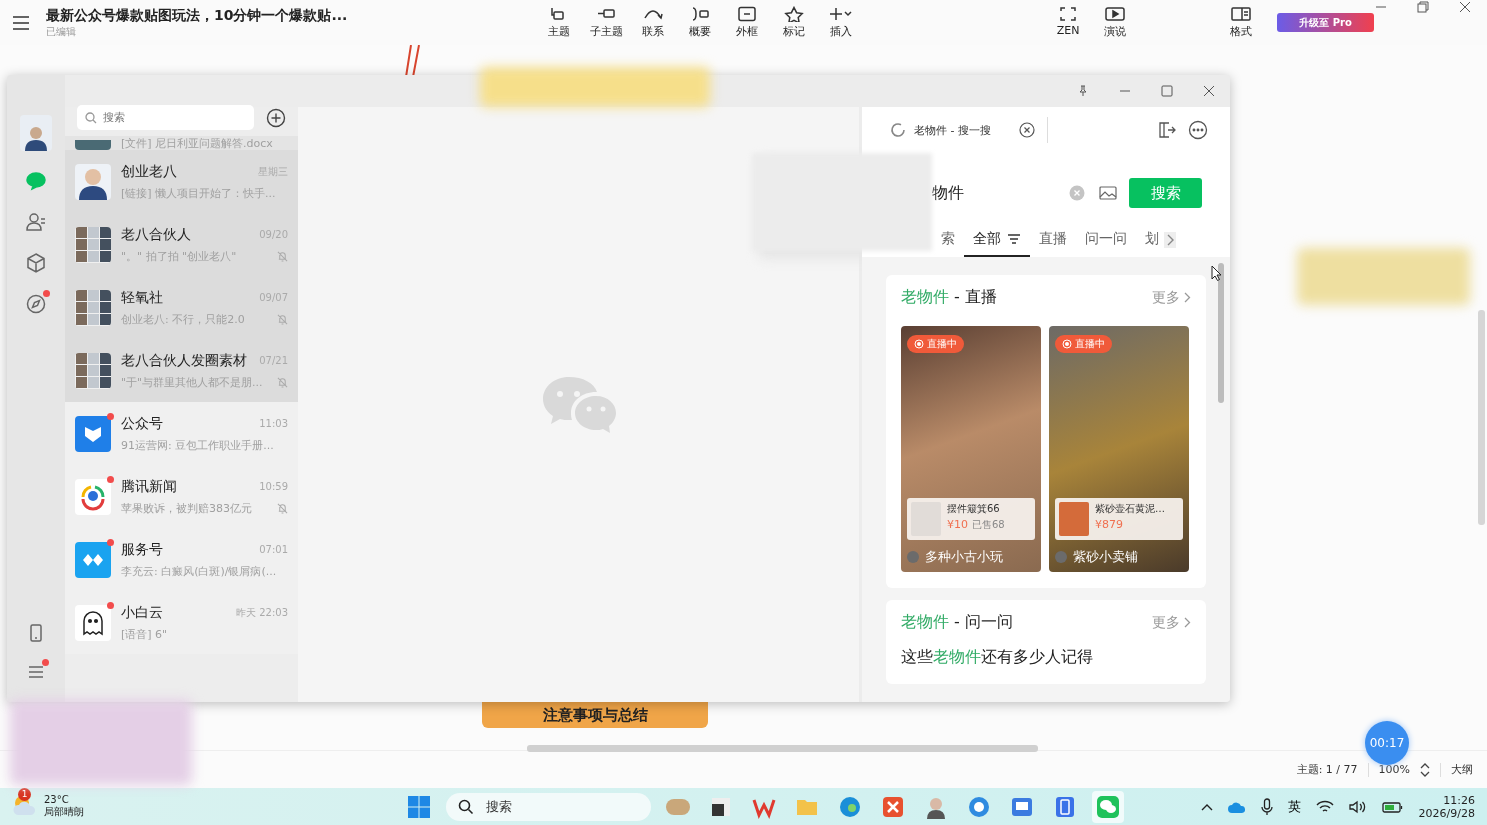 This screenshot has width=1487, height=825. What do you see at coordinates (952, 130) in the screenshot?
I see `tab-title: 老物件 - 搜一搜` at bounding box center [952, 130].